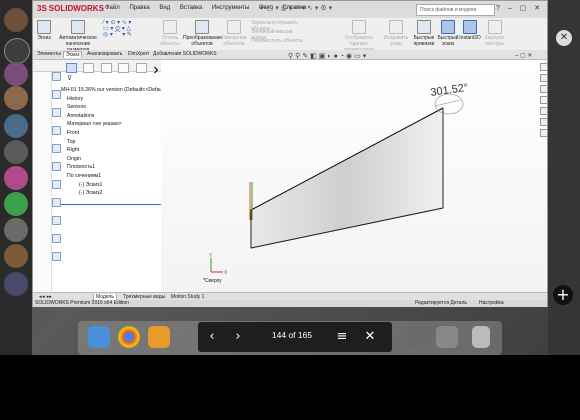 The width and height of the screenshot is (580, 420). I want to click on tree-item-top: Top, so click(111, 142).